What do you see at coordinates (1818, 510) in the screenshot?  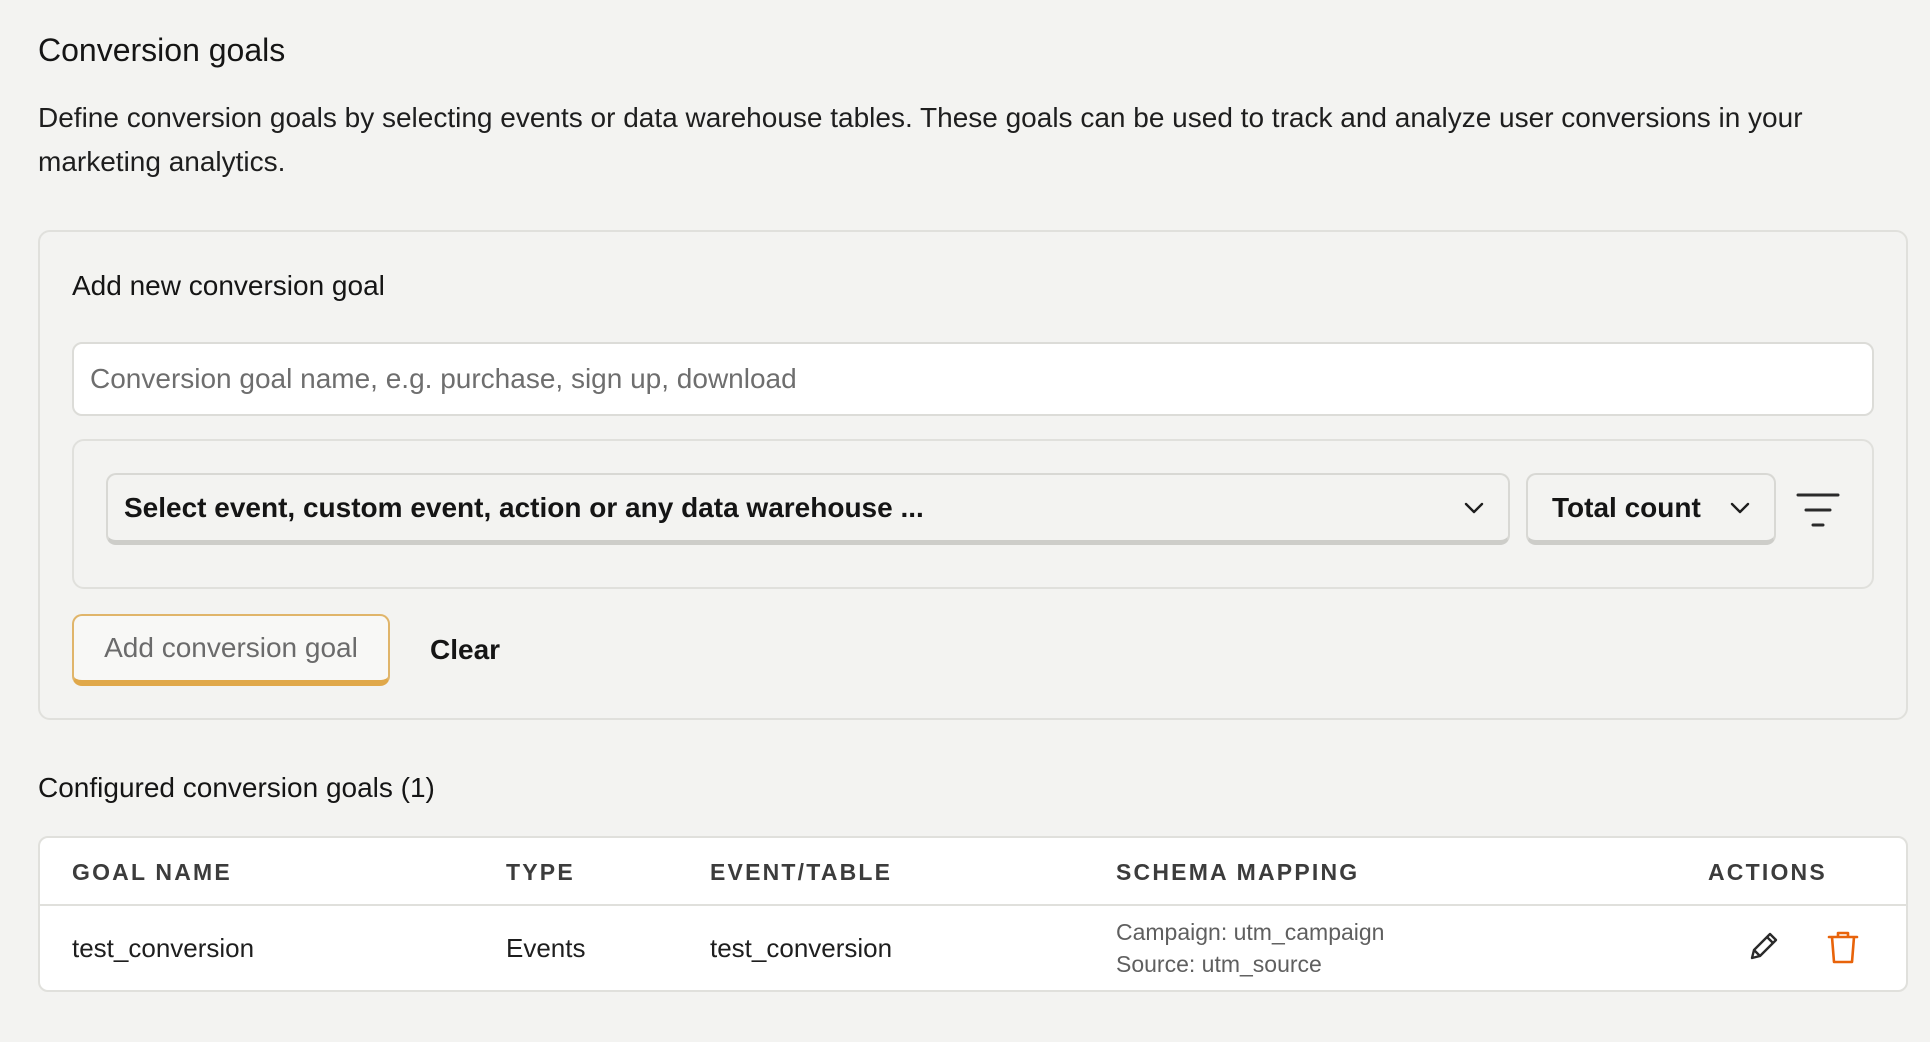 I see `filter-icon` at bounding box center [1818, 510].